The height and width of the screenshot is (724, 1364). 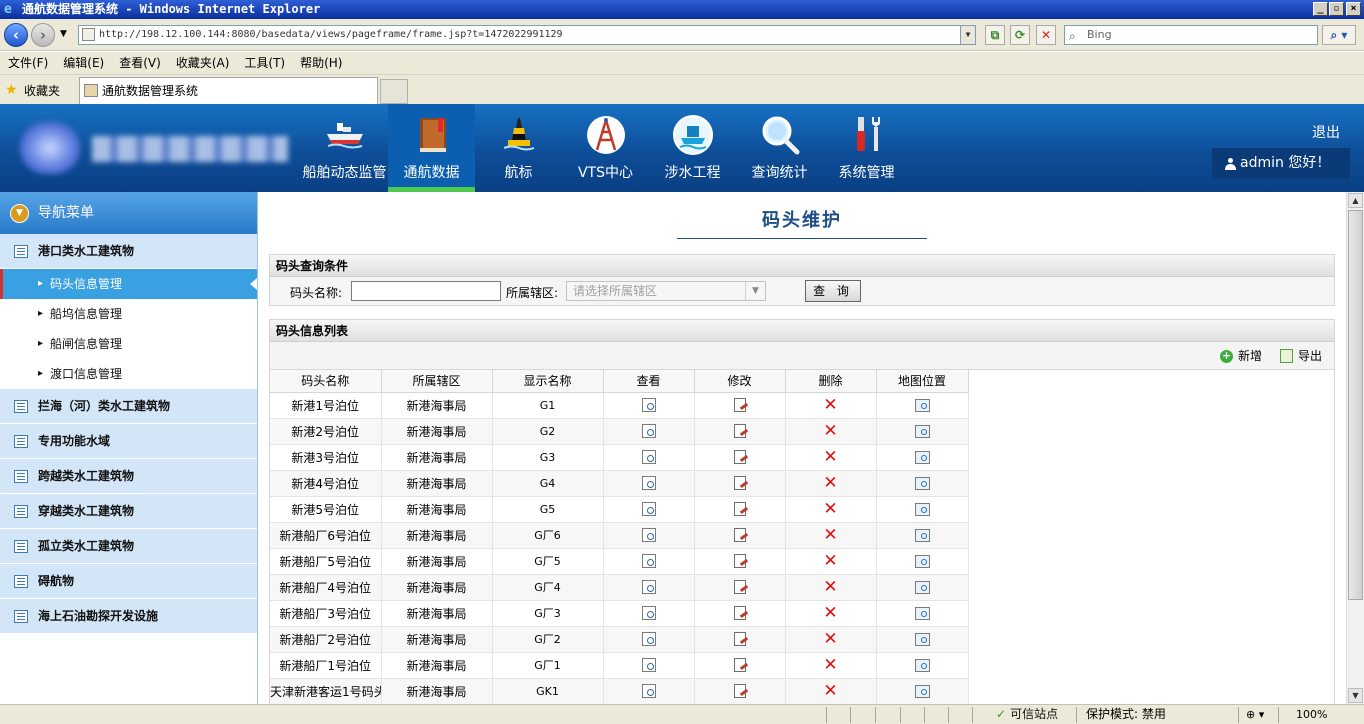 What do you see at coordinates (1355, 405) in the screenshot?
I see `scroll-thumb` at bounding box center [1355, 405].